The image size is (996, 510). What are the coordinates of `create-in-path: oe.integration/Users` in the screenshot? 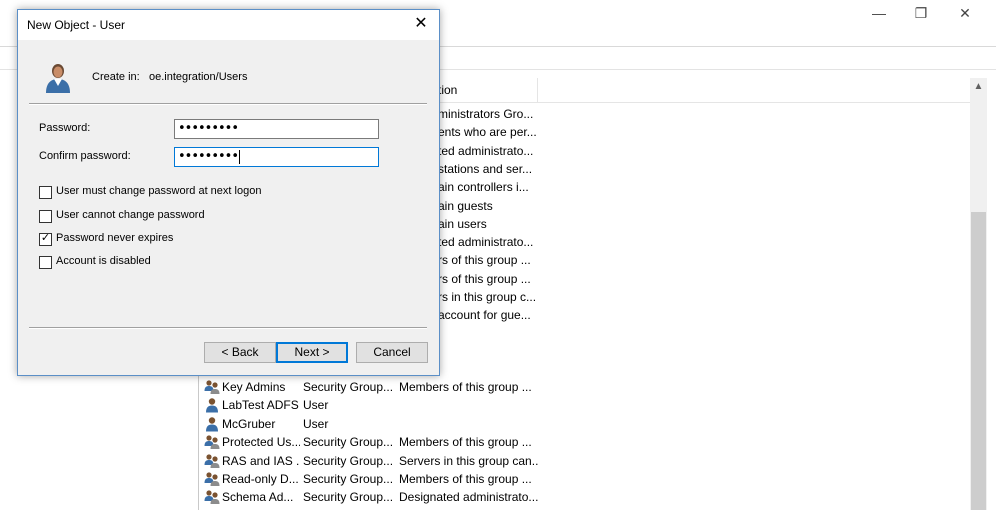 It's located at (198, 77).